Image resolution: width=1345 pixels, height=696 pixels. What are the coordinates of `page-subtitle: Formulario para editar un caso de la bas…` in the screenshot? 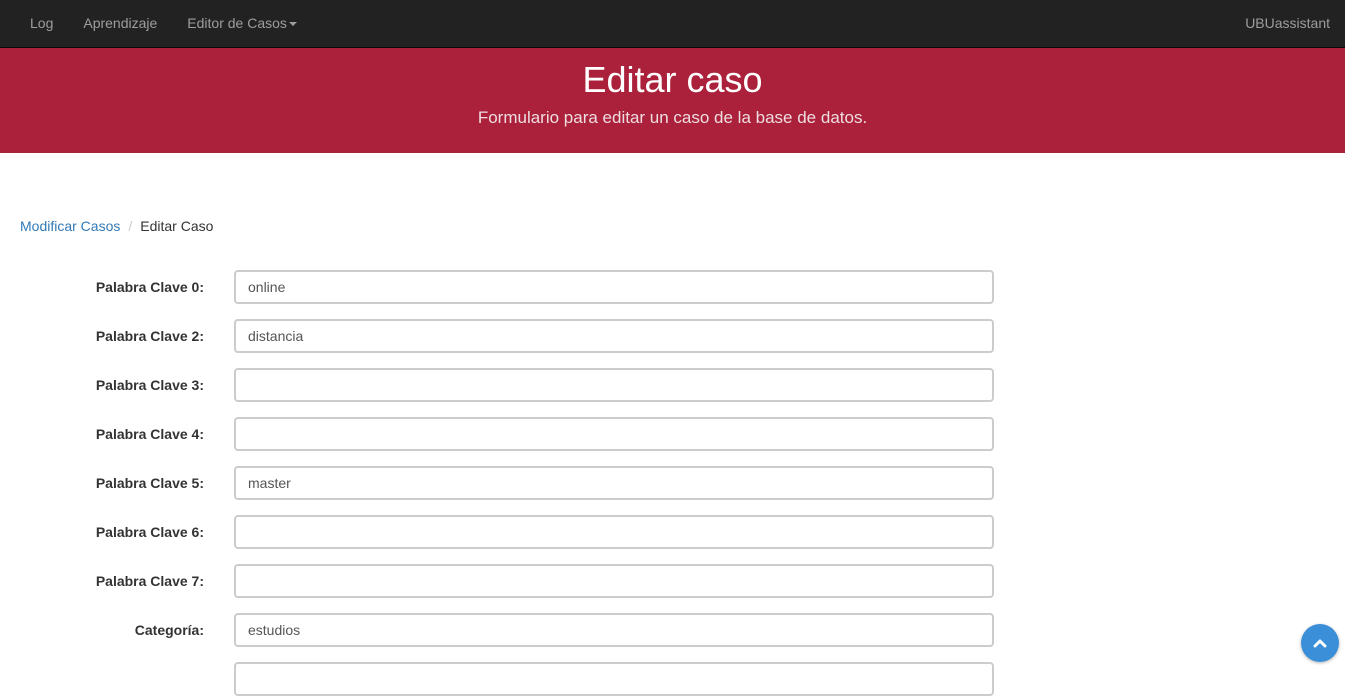 It's located at (672, 117).